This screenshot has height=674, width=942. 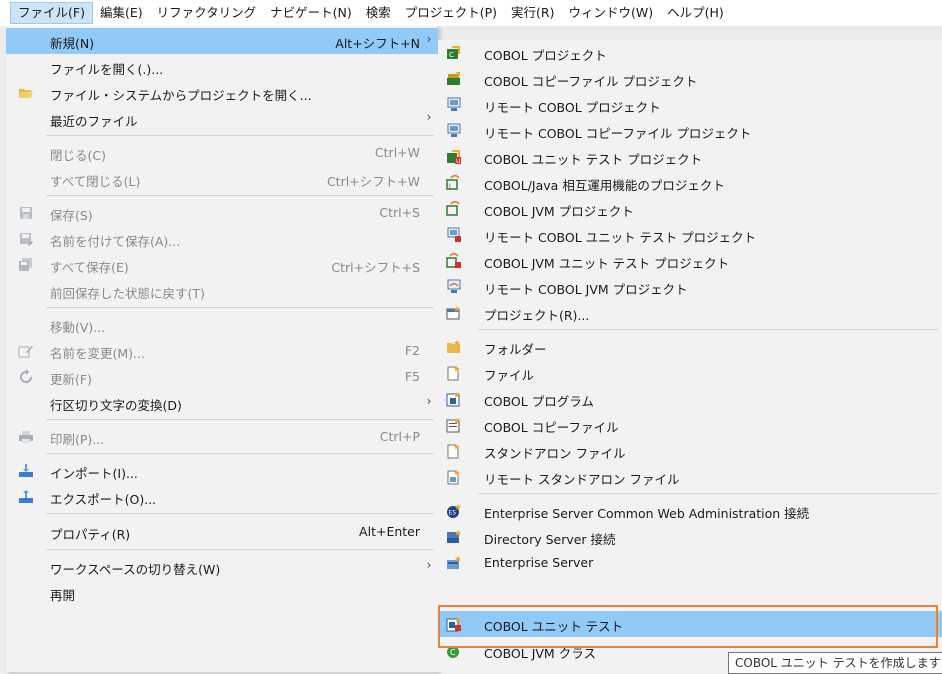 I want to click on remote-copyfile-project-icon, so click(x=454, y=131).